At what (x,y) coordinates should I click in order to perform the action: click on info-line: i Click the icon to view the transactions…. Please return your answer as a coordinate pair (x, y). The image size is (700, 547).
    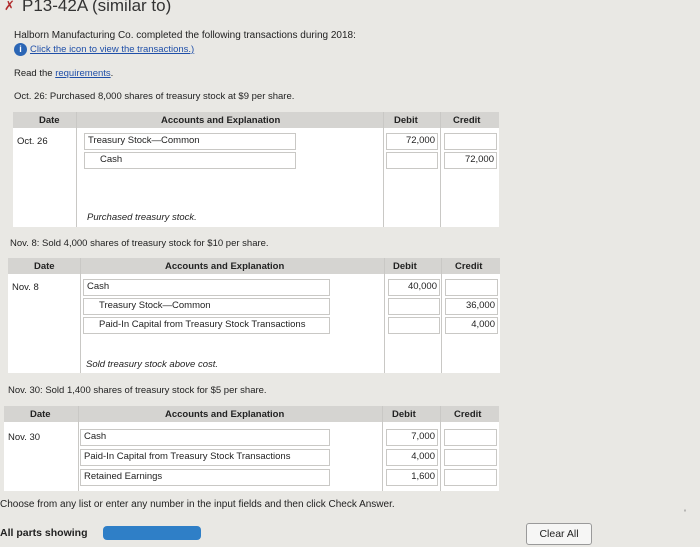
    Looking at the image, I should click on (104, 49).